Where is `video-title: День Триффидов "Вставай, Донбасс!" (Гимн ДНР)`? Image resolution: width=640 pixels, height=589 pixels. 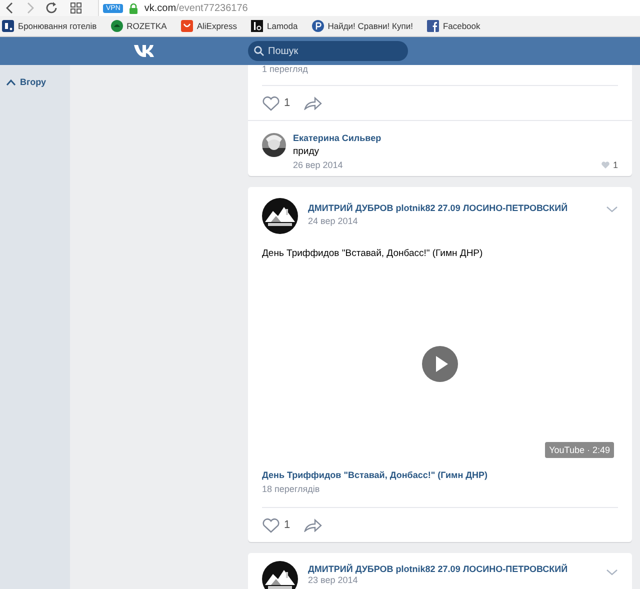 video-title: День Триффидов "Вставай, Донбасс!" (Гимн ДНР) is located at coordinates (440, 475).